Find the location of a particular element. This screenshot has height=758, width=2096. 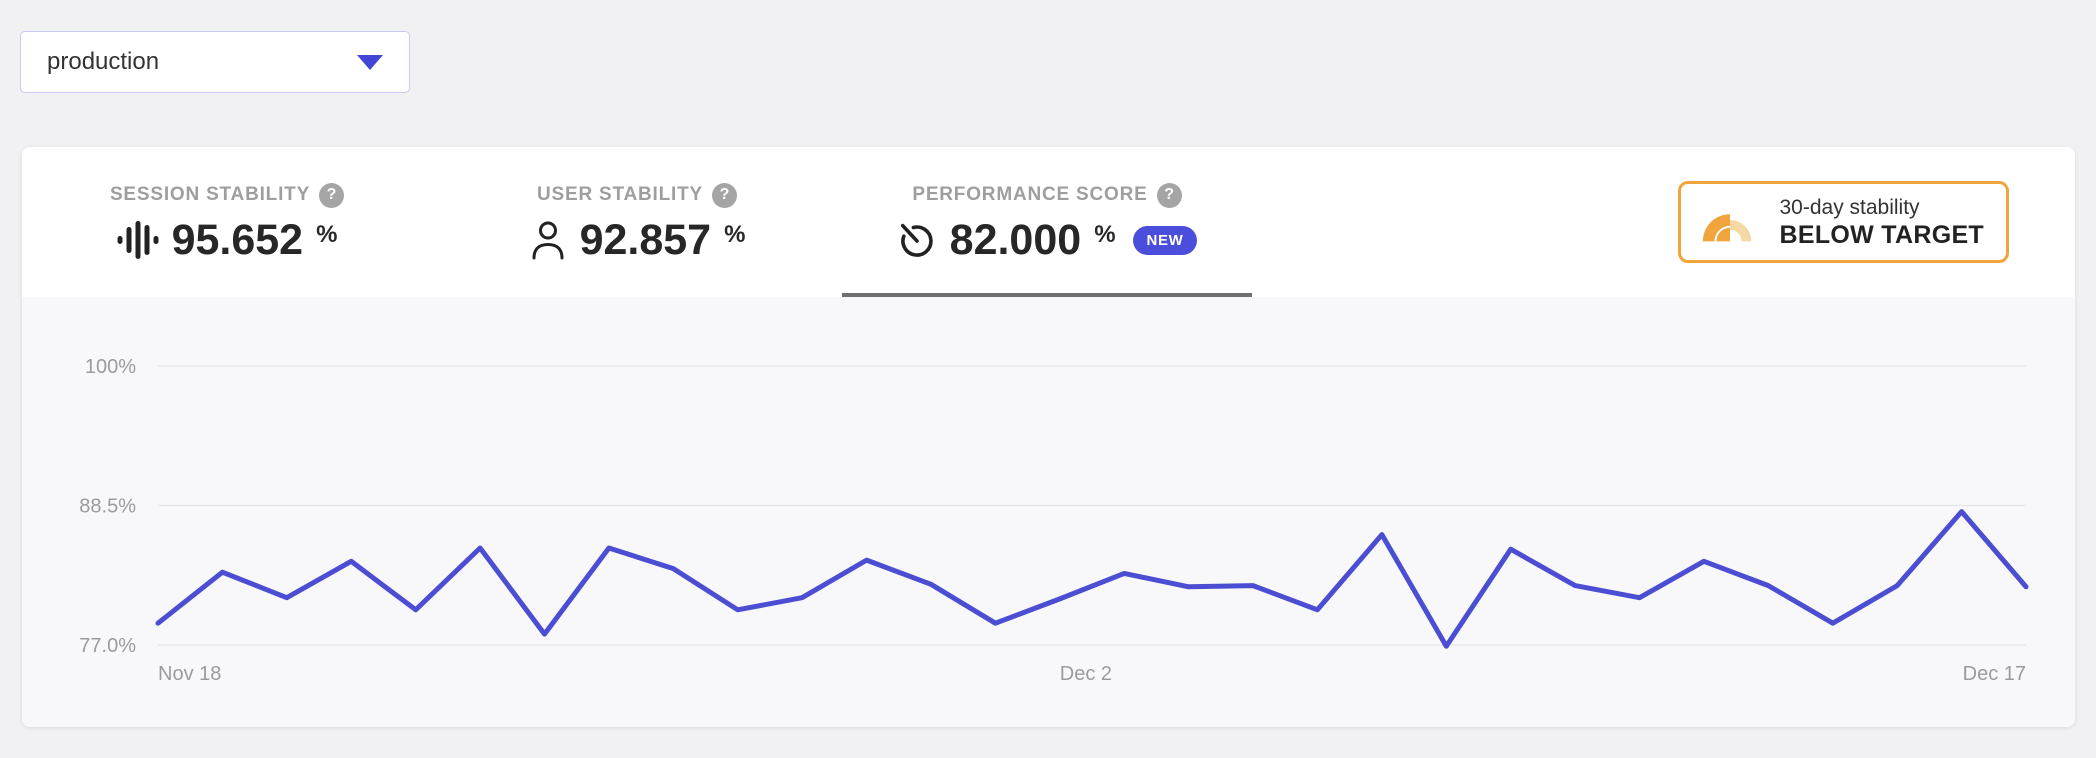

performance-score-label: PERFORMANCE SCORE is located at coordinates (1030, 194).